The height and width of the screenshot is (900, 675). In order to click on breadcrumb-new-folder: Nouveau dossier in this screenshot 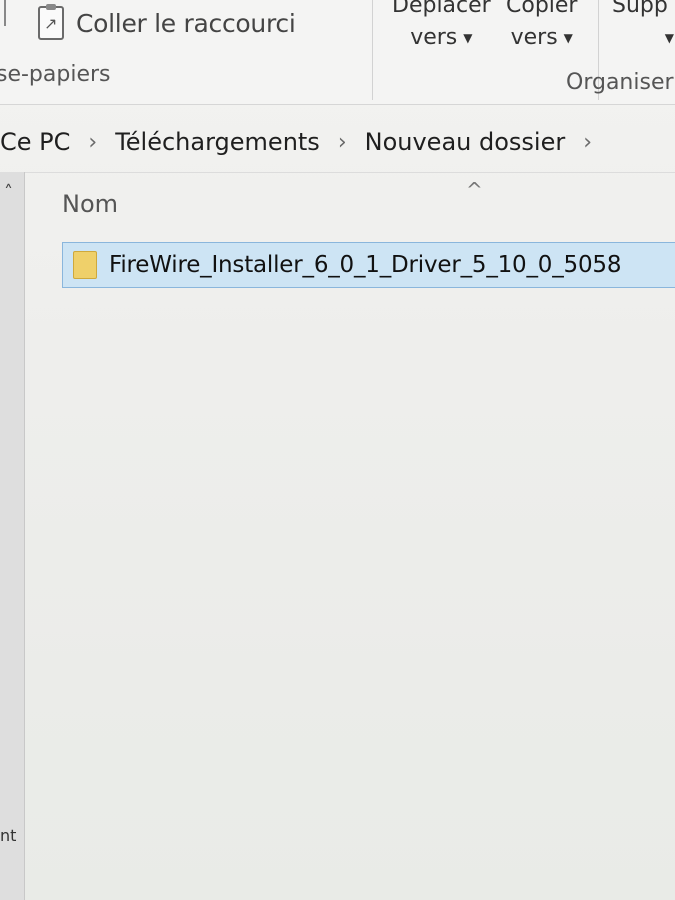, I will do `click(465, 142)`.